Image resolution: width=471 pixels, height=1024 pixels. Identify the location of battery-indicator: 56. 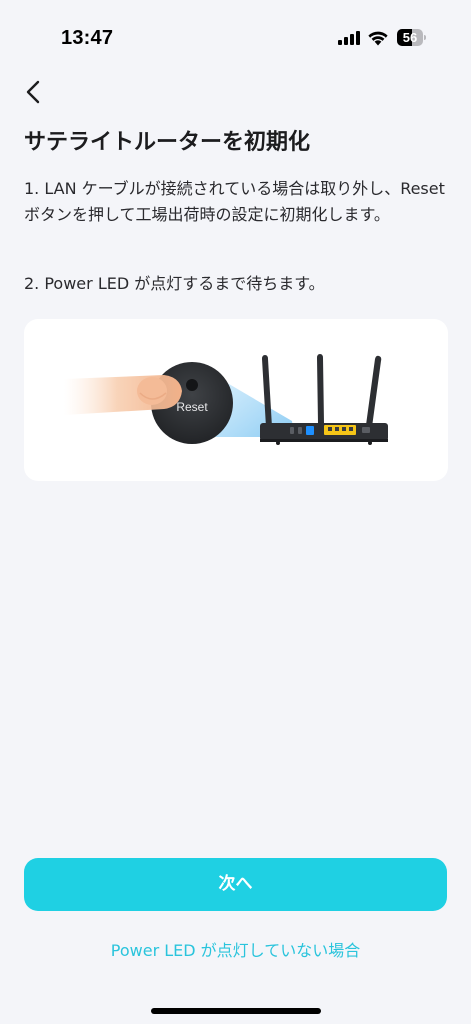
(412, 37).